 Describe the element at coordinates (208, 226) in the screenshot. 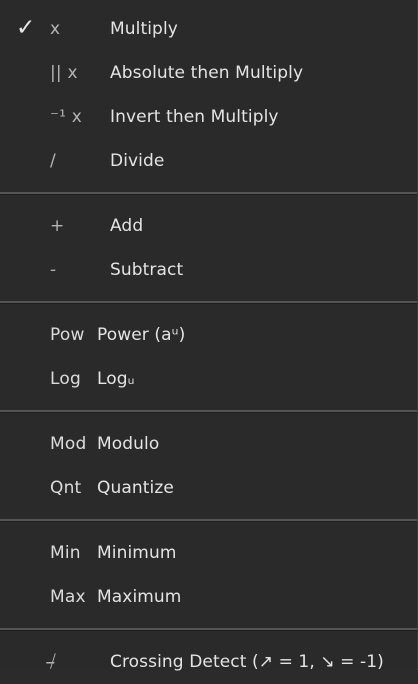

I see `menu-item-add: + Add` at that location.